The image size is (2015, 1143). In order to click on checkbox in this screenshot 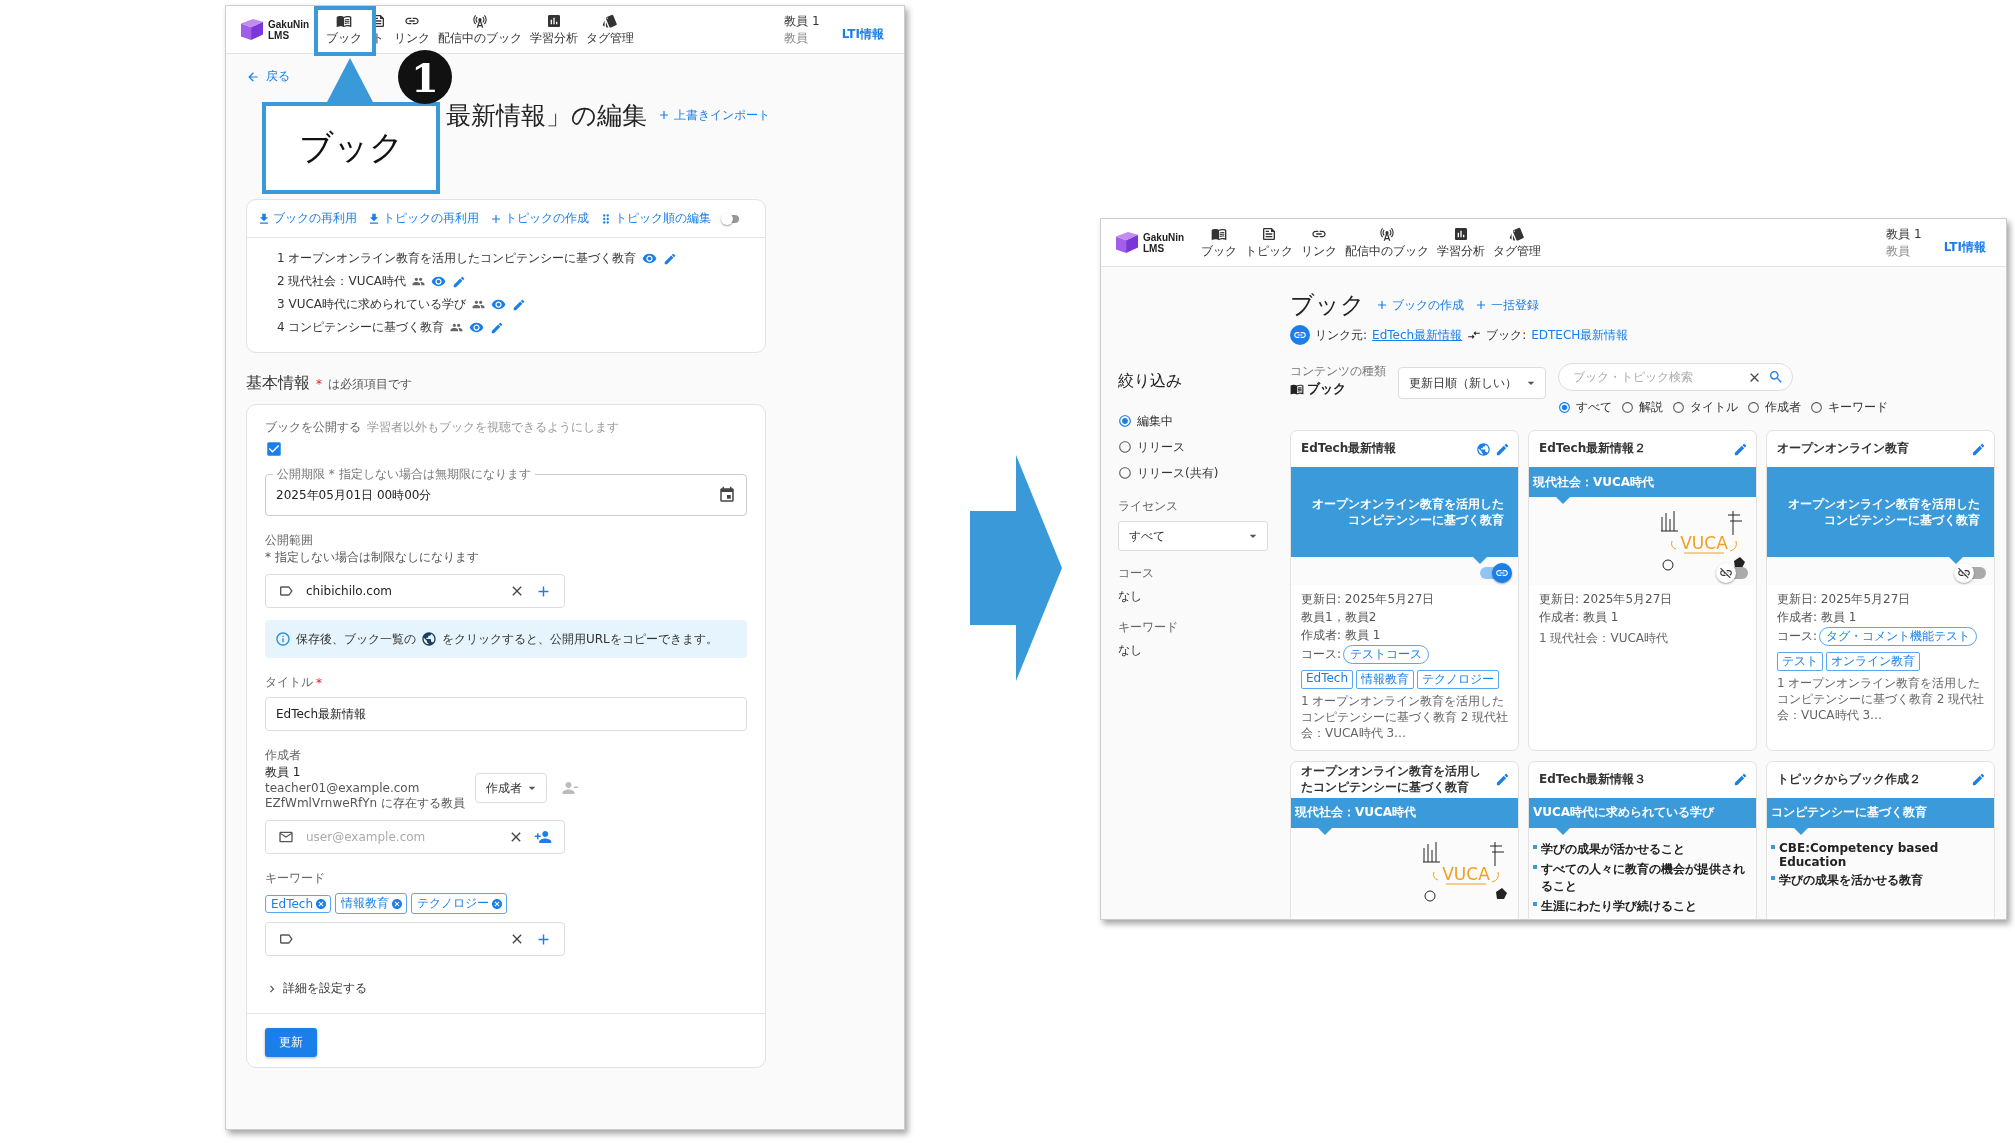, I will do `click(274, 449)`.